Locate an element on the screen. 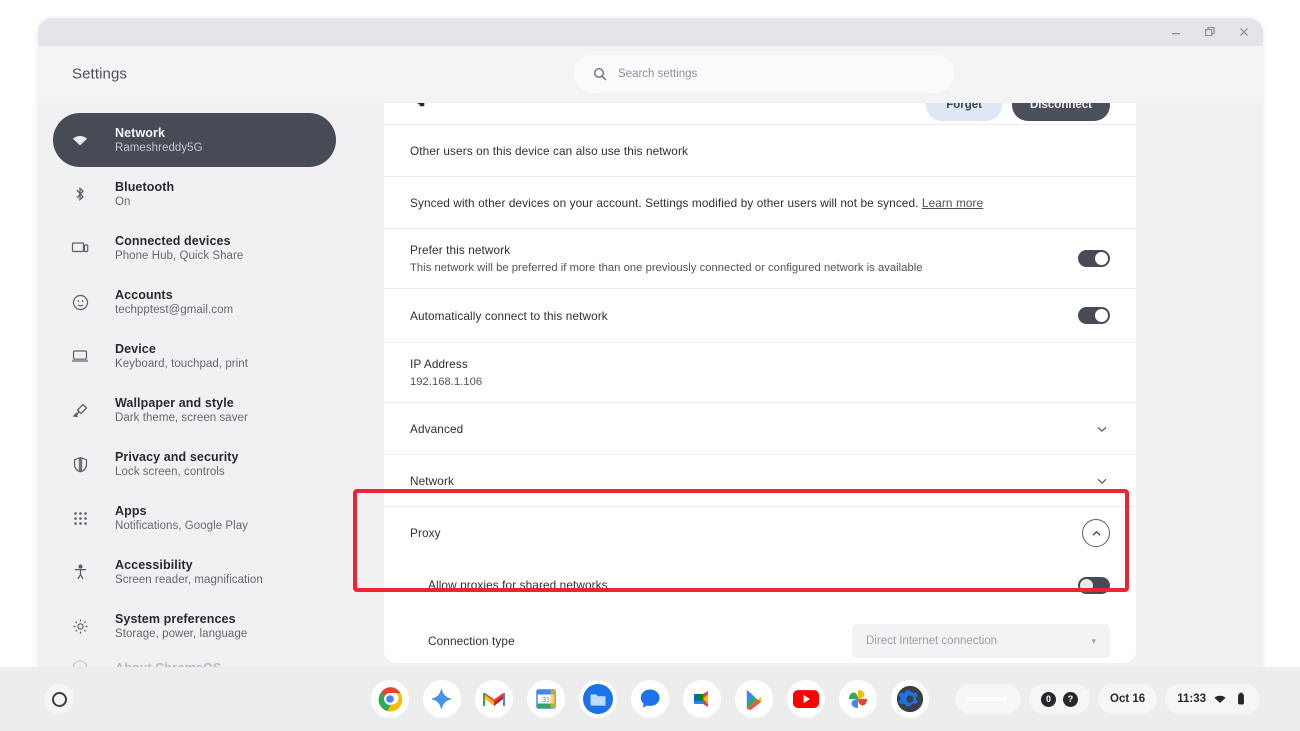 This screenshot has height=731, width=1300. date-label: Oct 16 is located at coordinates (1128, 699).